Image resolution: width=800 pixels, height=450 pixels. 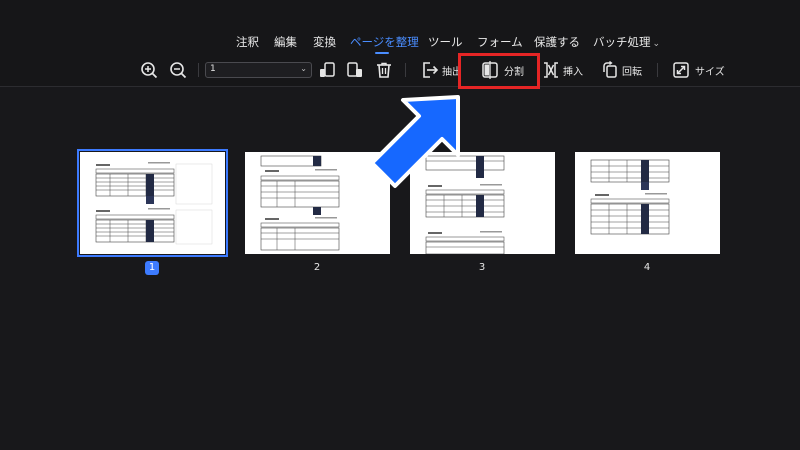 I want to click on page-number-label: 1, so click(x=152, y=268).